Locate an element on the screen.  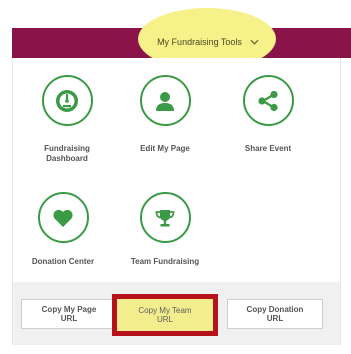
my-fundraising-tools-label: My Fundraising Tools is located at coordinates (199, 42).